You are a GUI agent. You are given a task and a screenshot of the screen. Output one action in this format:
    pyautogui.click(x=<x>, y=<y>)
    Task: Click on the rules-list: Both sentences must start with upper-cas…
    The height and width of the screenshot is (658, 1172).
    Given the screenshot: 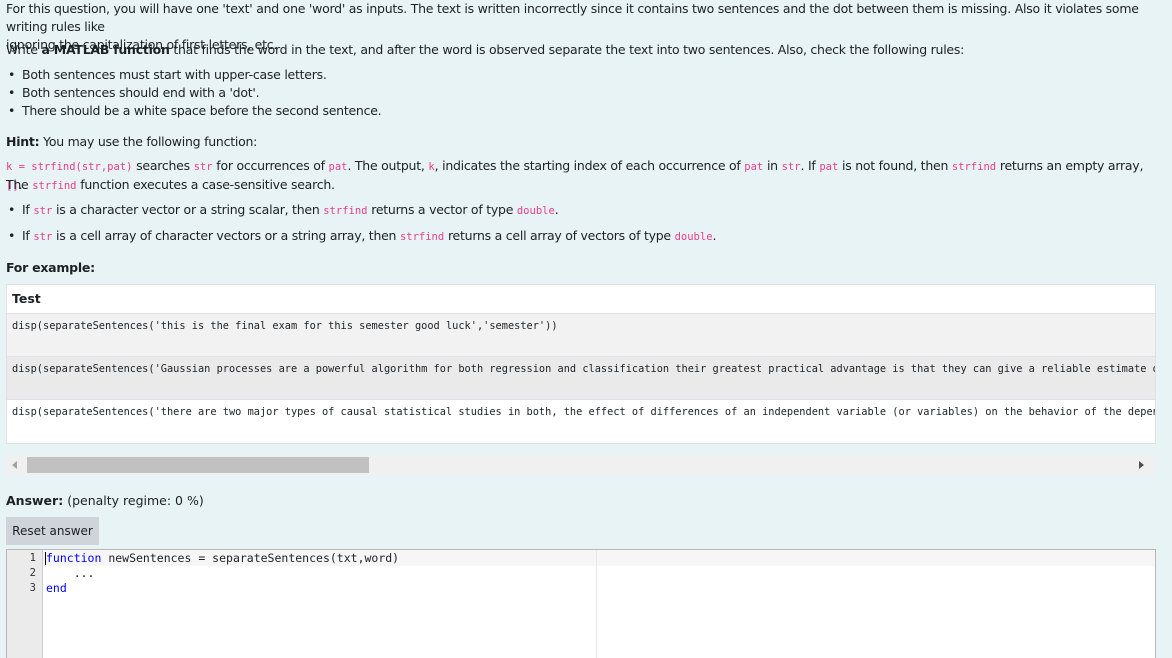 What is the action you would take?
    pyautogui.click(x=581, y=93)
    